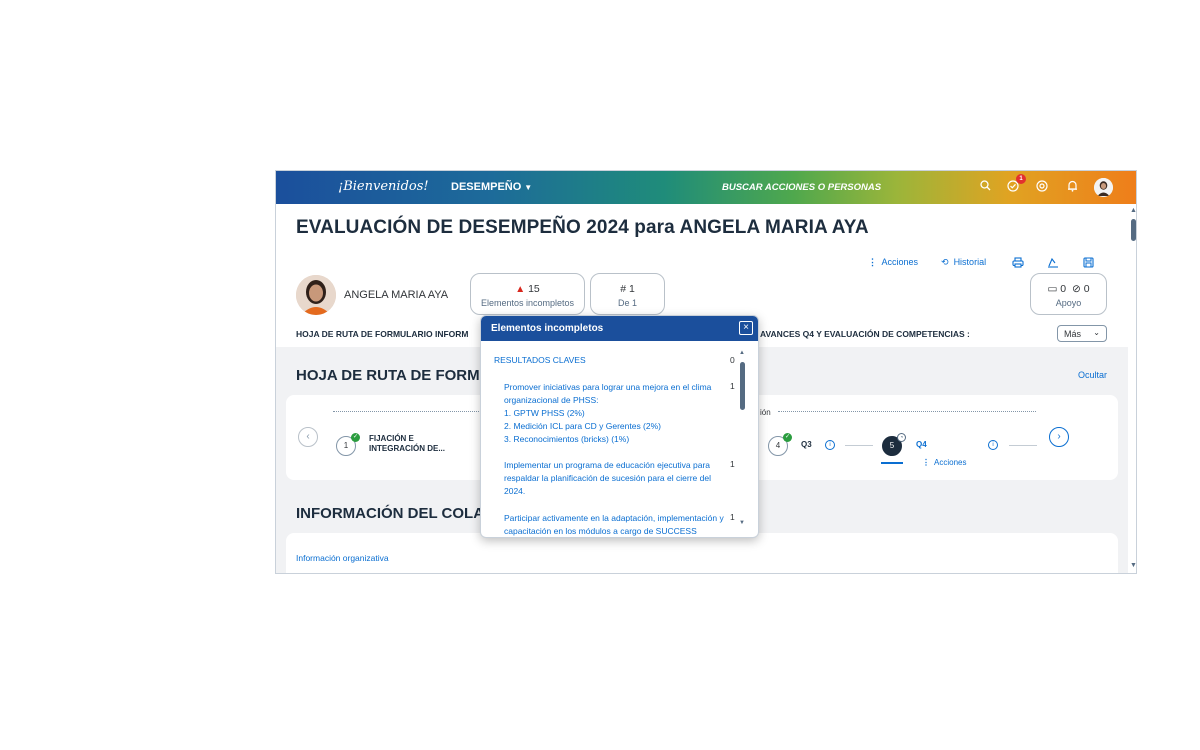  I want to click on search-field: BUSCAR ACCIONES O PERSONAS, so click(801, 187).